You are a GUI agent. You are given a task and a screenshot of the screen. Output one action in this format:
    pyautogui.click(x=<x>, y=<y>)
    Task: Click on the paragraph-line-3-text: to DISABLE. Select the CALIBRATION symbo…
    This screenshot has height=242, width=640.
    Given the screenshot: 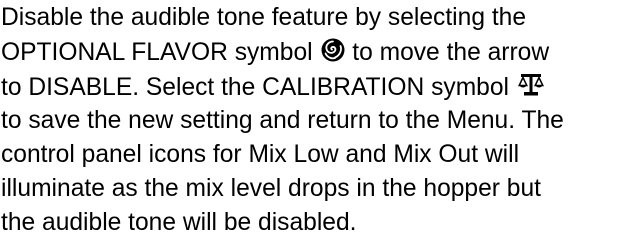 What is the action you would take?
    pyautogui.click(x=258, y=87)
    